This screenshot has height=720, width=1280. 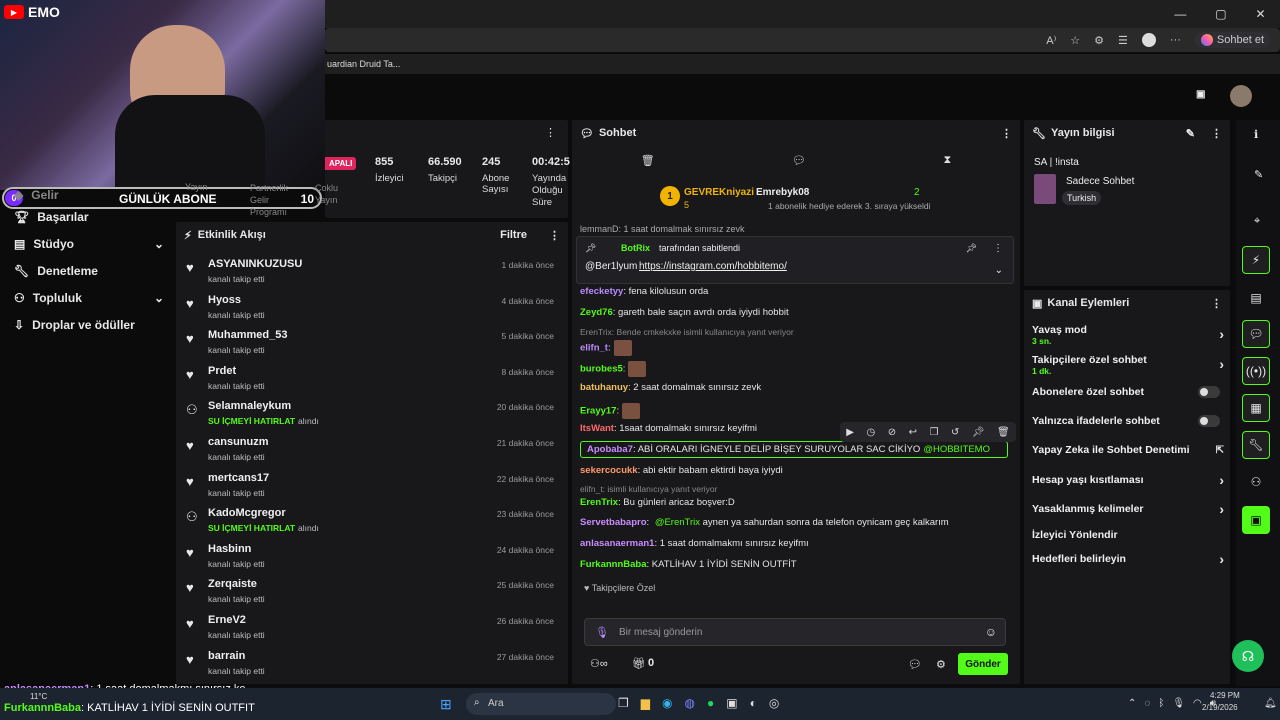 What do you see at coordinates (1257, 221) in the screenshot?
I see `screenshot-icon: ⌖` at bounding box center [1257, 221].